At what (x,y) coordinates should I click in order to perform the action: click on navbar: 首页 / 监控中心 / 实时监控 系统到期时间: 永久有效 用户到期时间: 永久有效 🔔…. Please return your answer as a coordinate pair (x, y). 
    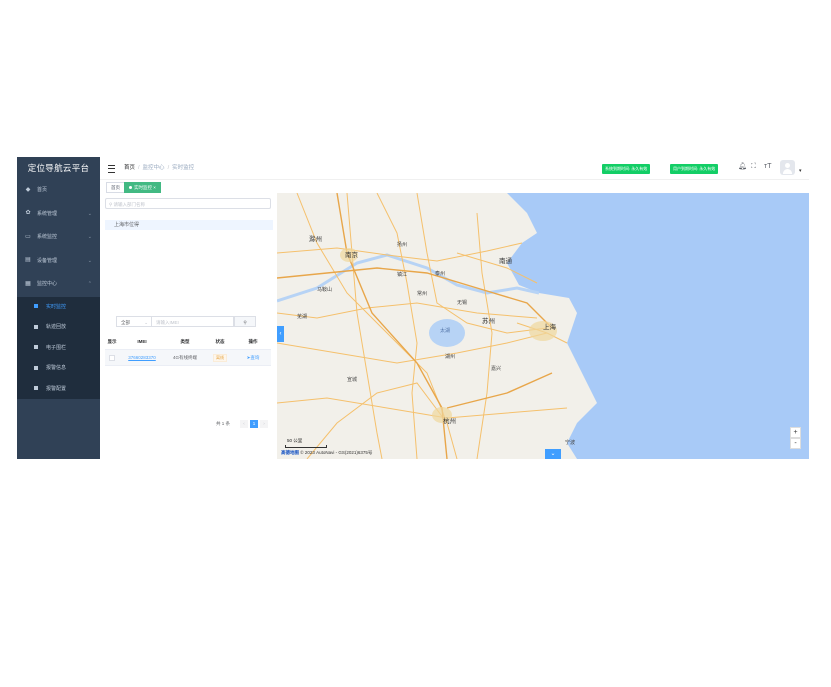
    Looking at the image, I should click on (454, 168).